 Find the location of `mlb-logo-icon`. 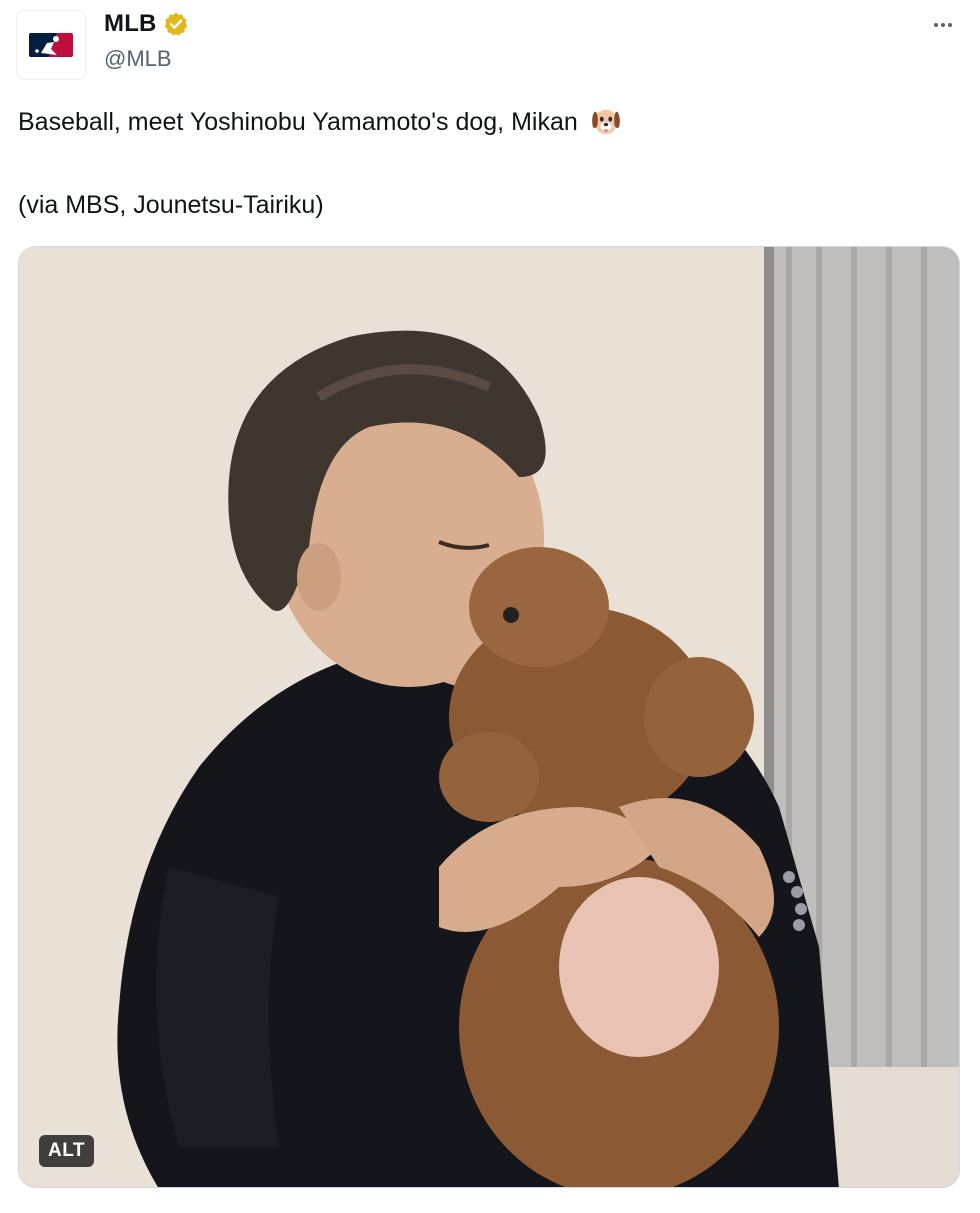

mlb-logo-icon is located at coordinates (51, 45).